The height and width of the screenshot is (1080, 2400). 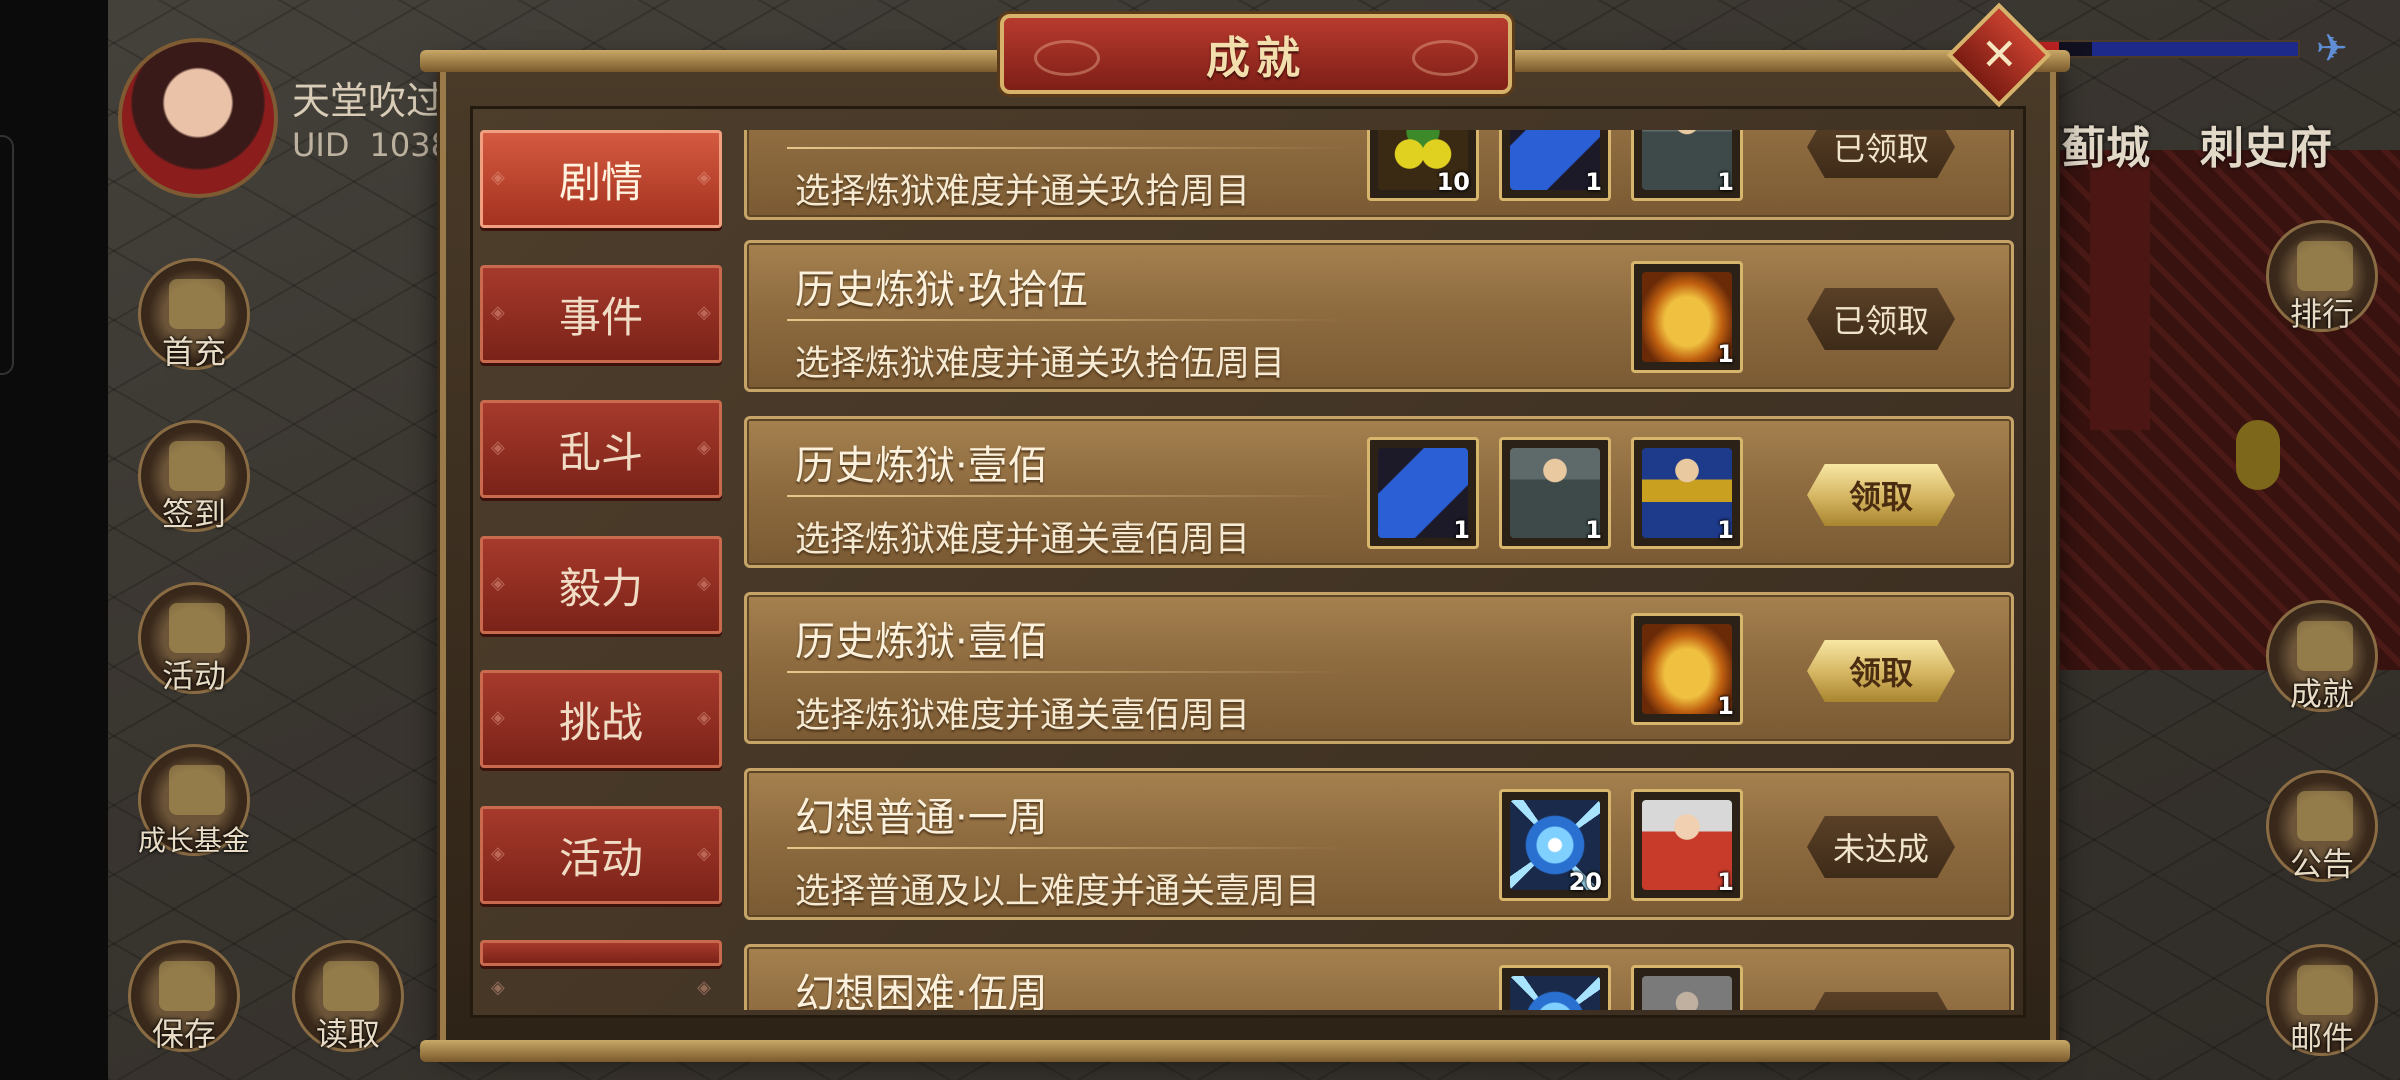 What do you see at coordinates (193, 676) in the screenshot?
I see `events-label: 活动` at bounding box center [193, 676].